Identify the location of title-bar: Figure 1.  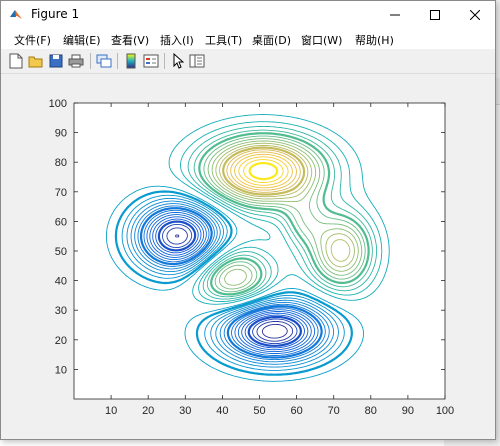
(248, 15).